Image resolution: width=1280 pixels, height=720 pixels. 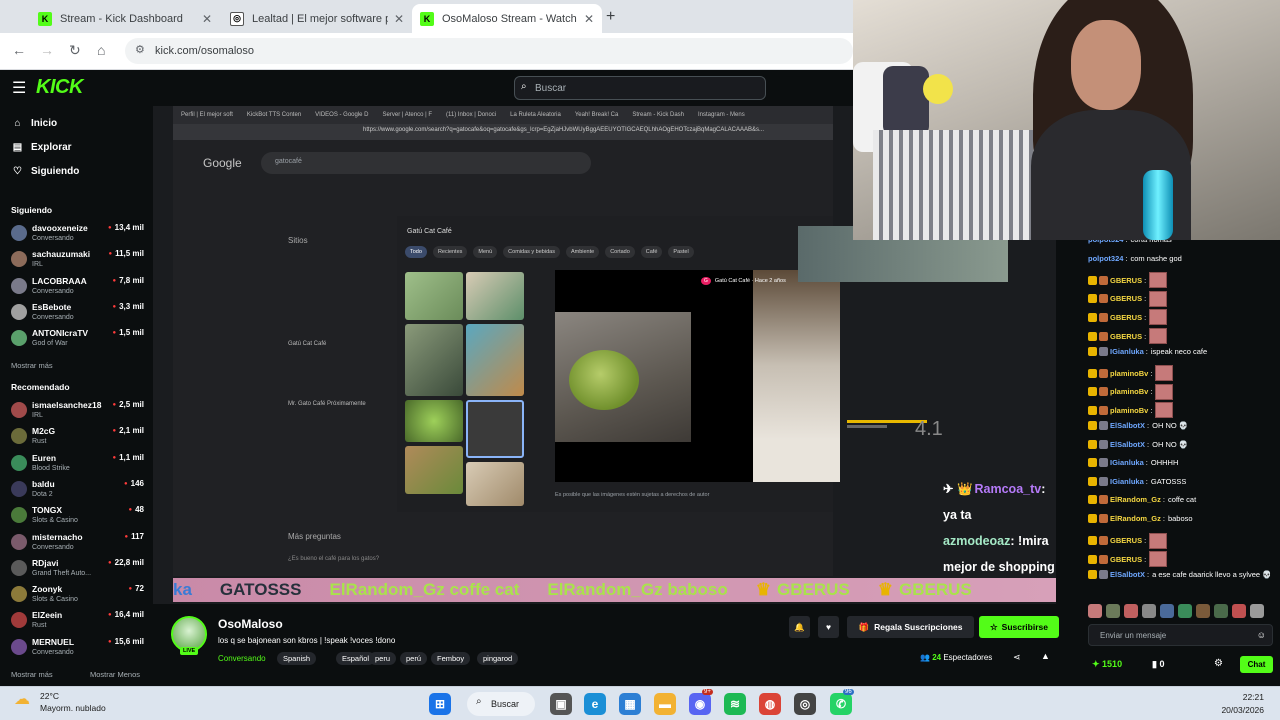 I want to click on windows-start-icon: ⊞, so click(x=440, y=704).